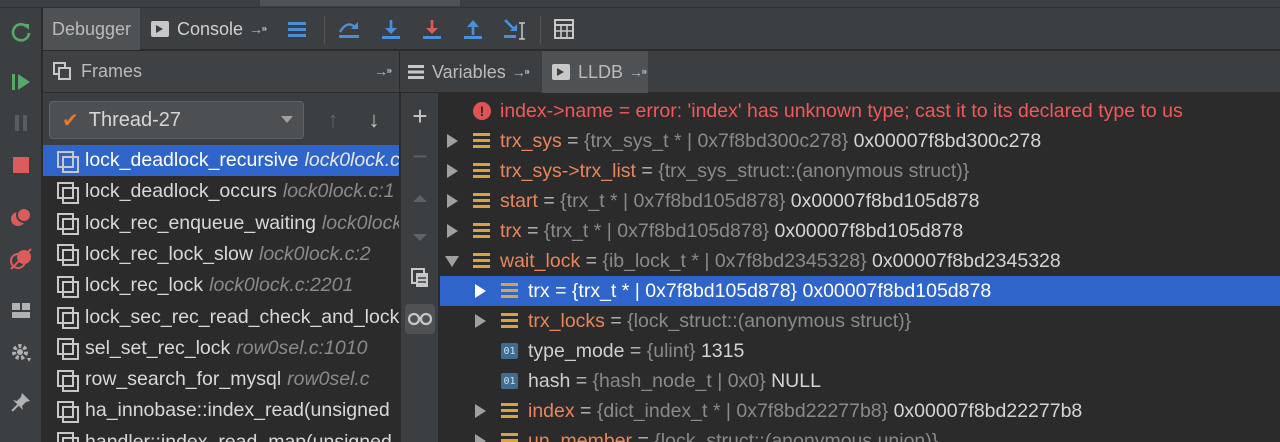  I want to click on variable-value: 0x00007f8bd105d878, so click(882, 200).